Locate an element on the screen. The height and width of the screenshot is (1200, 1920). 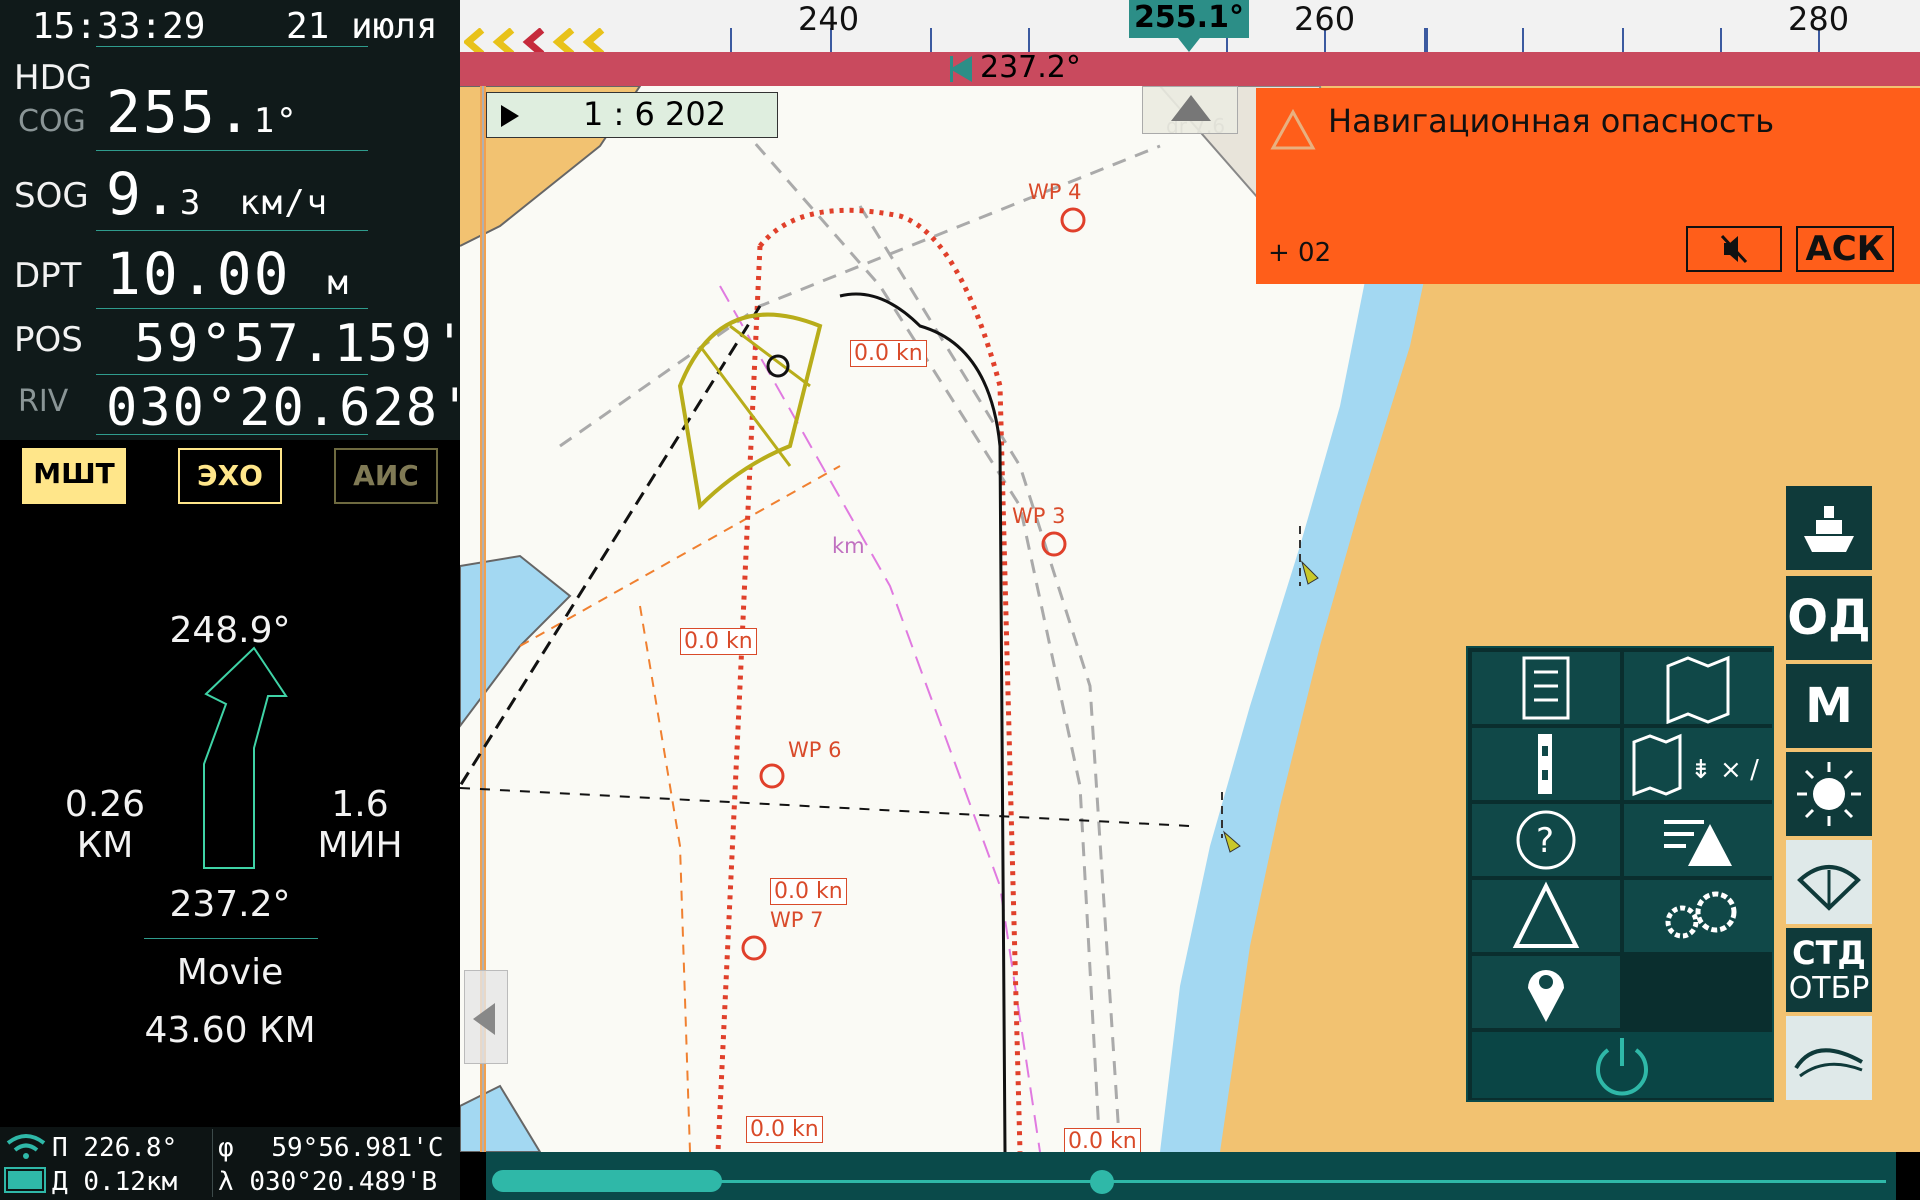
heading-pointer-icon is located at coordinates (1189, 45).